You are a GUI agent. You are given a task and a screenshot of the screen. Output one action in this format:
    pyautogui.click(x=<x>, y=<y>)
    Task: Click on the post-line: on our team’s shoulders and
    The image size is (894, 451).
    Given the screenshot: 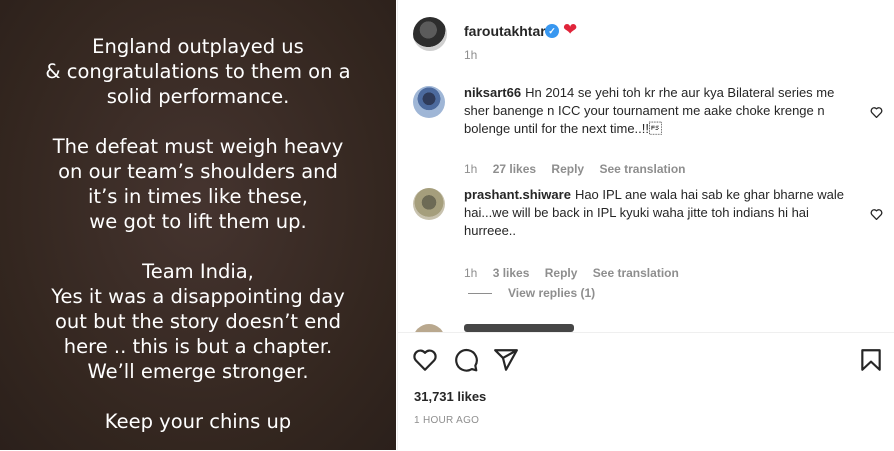 What is the action you would take?
    pyautogui.click(x=198, y=171)
    